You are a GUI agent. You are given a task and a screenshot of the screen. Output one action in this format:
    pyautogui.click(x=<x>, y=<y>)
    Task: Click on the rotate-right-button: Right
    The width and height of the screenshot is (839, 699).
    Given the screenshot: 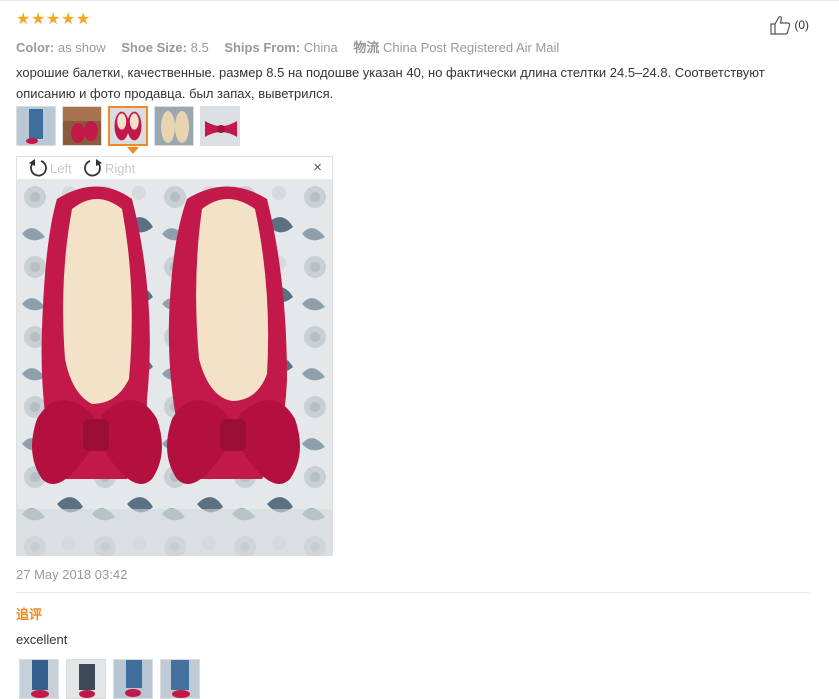 What is the action you would take?
    pyautogui.click(x=108, y=168)
    